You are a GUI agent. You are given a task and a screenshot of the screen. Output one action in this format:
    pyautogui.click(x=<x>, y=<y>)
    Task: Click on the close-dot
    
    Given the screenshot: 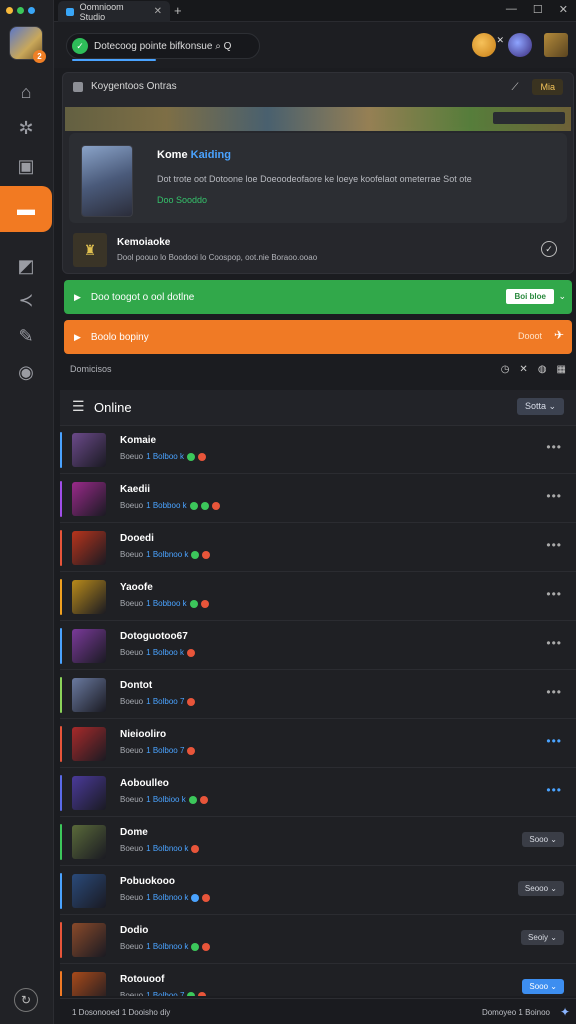 What is the action you would take?
    pyautogui.click(x=9, y=10)
    